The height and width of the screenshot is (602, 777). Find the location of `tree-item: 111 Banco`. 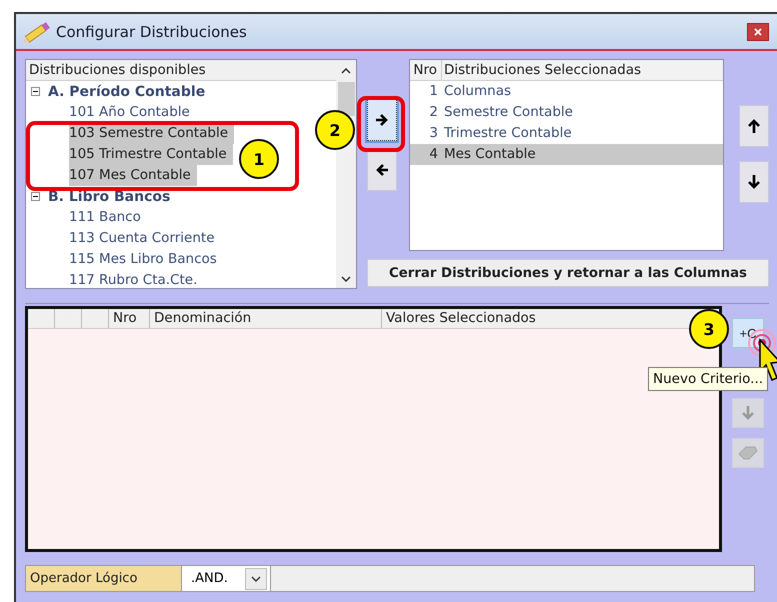

tree-item: 111 Banco is located at coordinates (108, 217).